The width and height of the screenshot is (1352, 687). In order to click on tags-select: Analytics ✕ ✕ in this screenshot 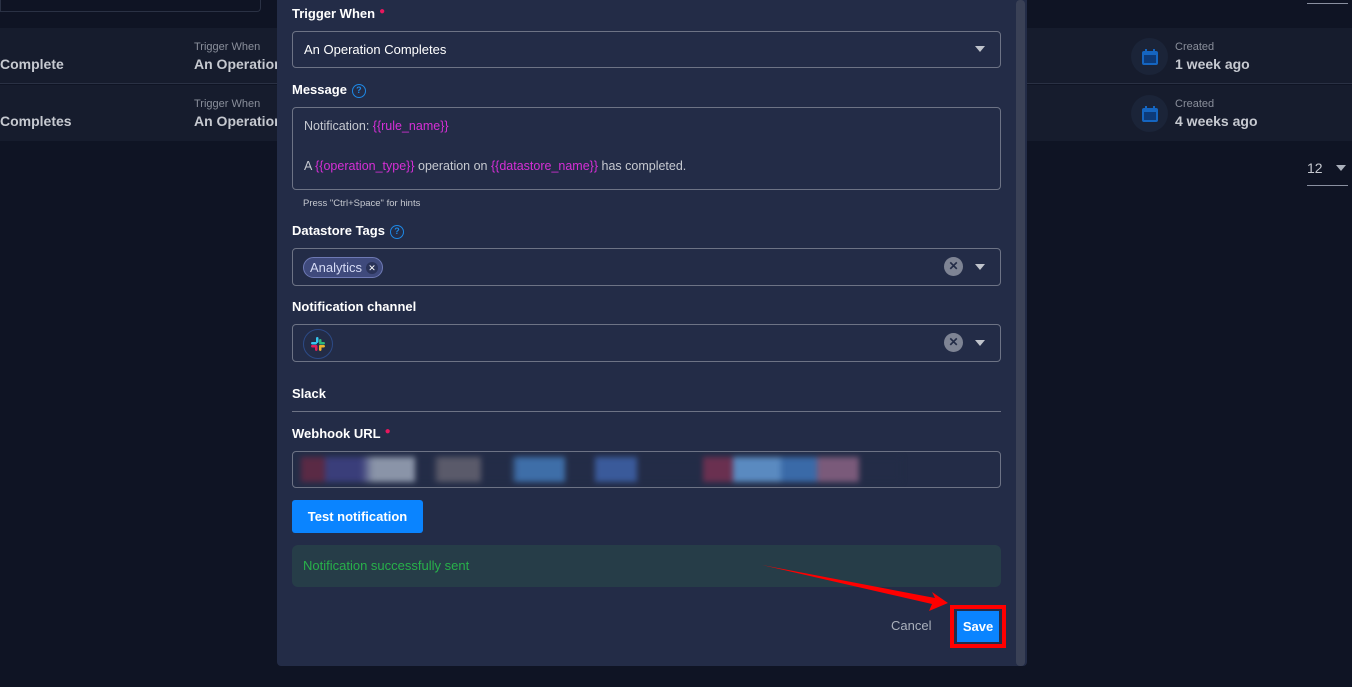, I will do `click(646, 267)`.